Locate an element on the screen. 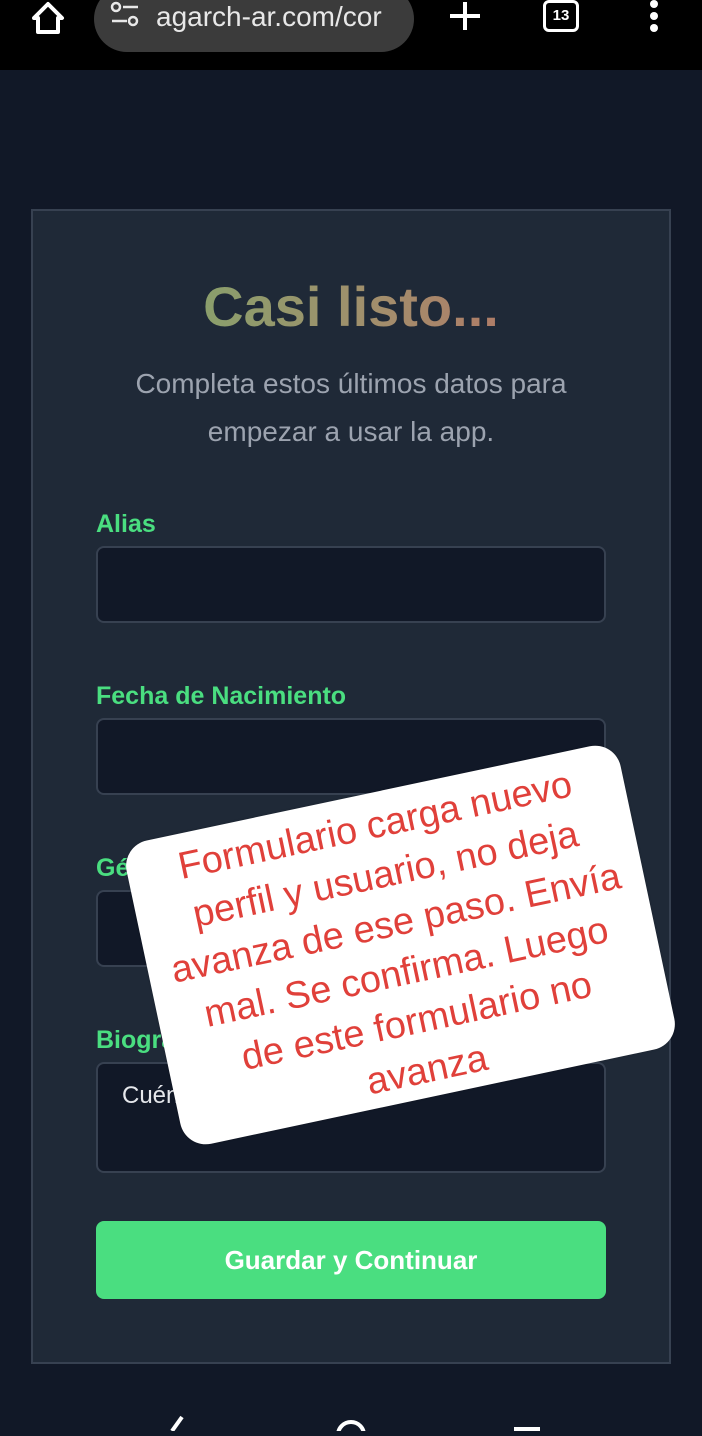 The width and height of the screenshot is (702, 1436). save-continue-button: Guardar y Continuar is located at coordinates (351, 1260).